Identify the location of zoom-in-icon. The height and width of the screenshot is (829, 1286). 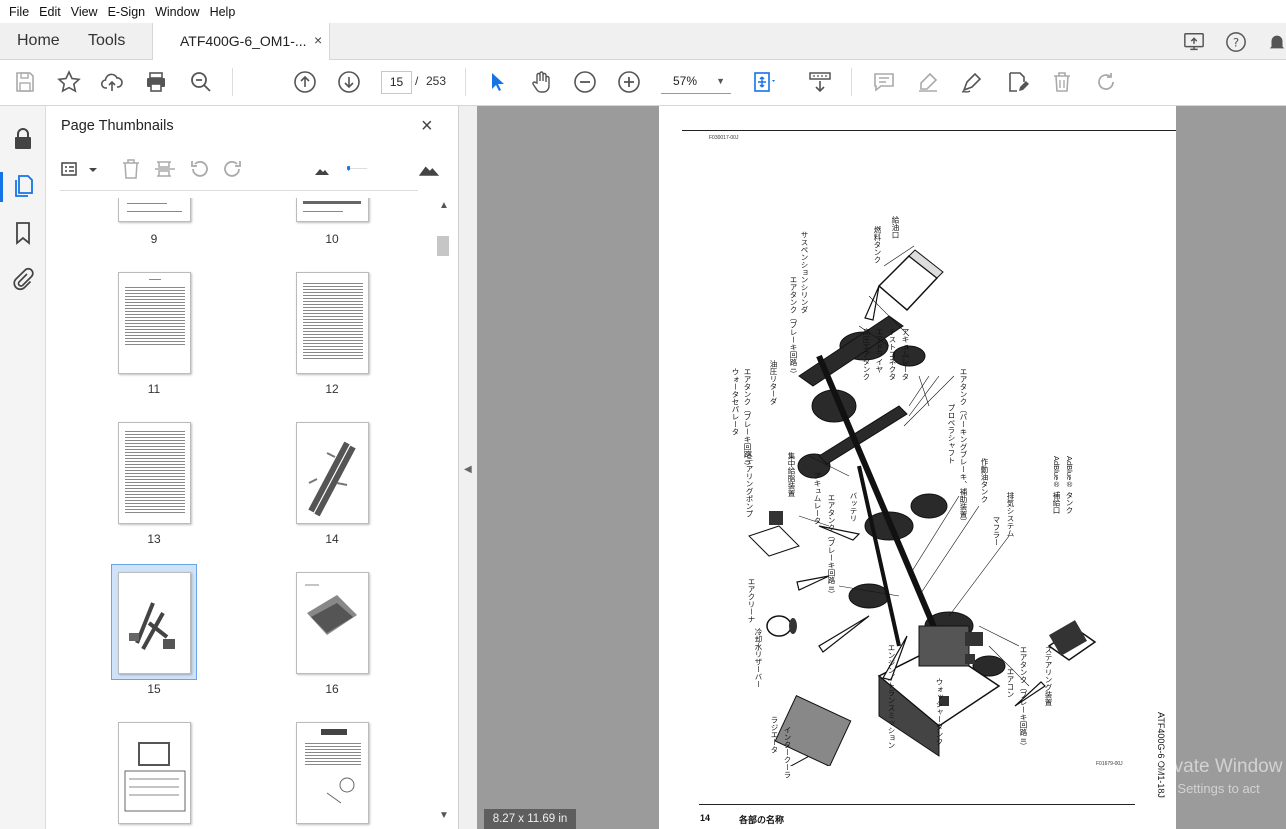
(629, 82).